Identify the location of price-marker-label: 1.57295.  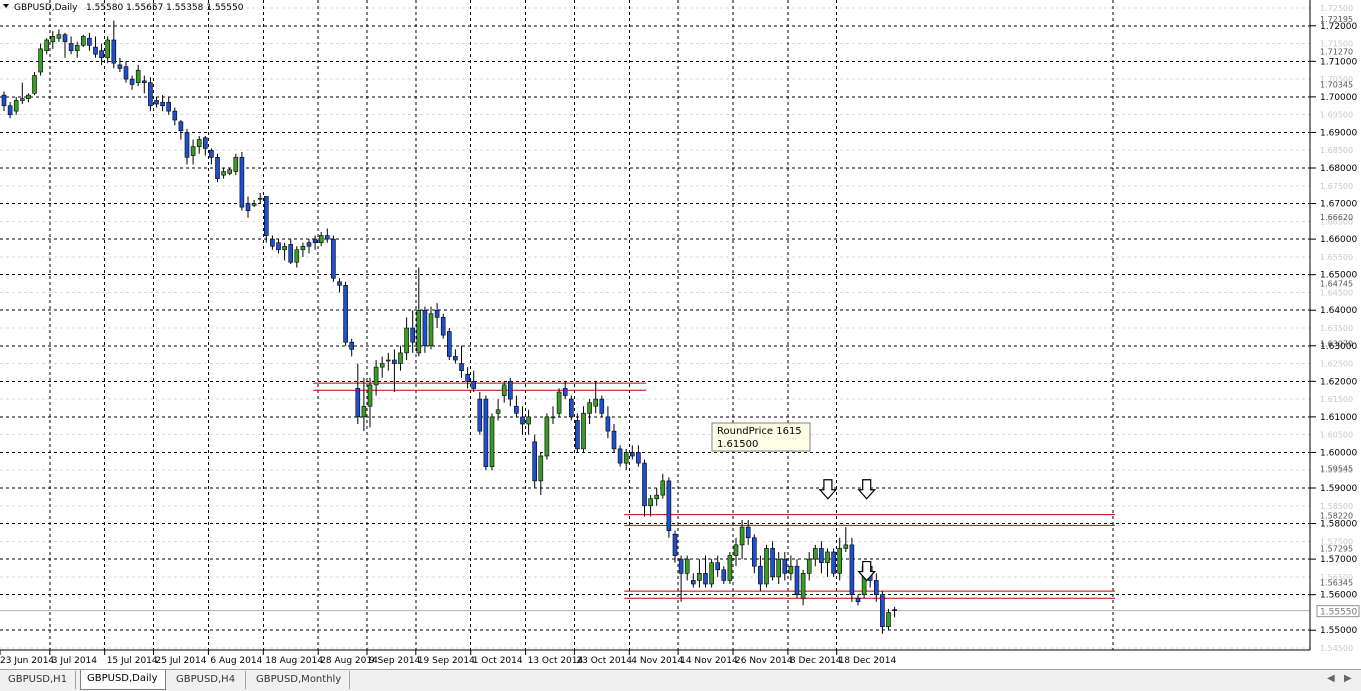
(1336, 549).